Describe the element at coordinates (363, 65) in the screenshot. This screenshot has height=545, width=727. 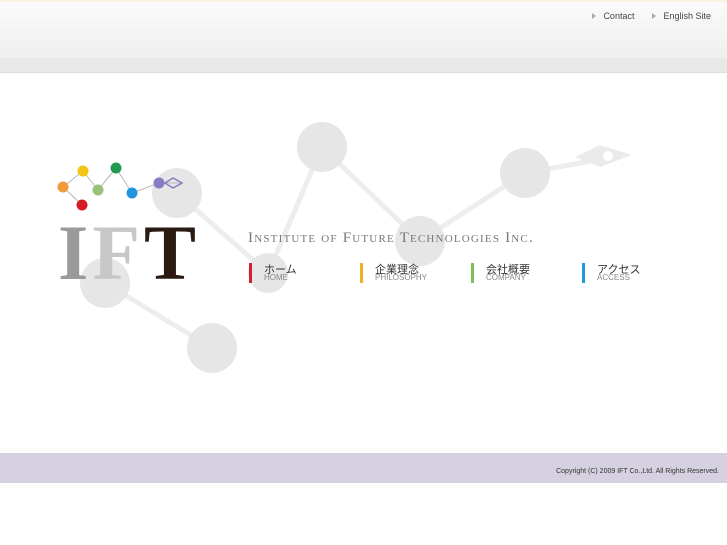
I see `header-subbar` at that location.